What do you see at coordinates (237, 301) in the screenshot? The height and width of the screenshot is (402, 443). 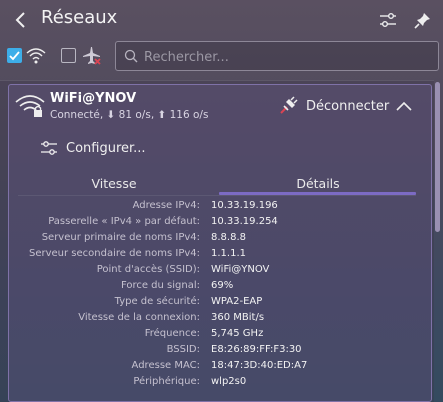 I see `detail-value: WPA2-EAP` at bounding box center [237, 301].